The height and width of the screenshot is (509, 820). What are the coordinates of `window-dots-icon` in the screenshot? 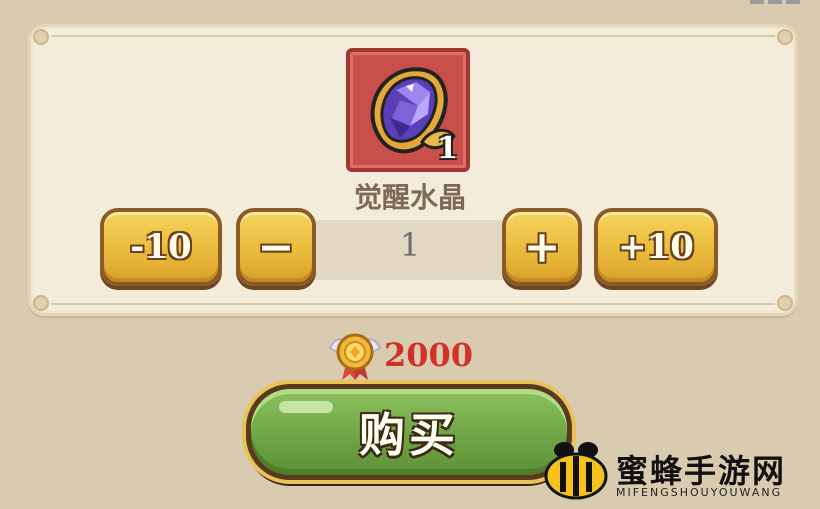 It's located at (775, 2).